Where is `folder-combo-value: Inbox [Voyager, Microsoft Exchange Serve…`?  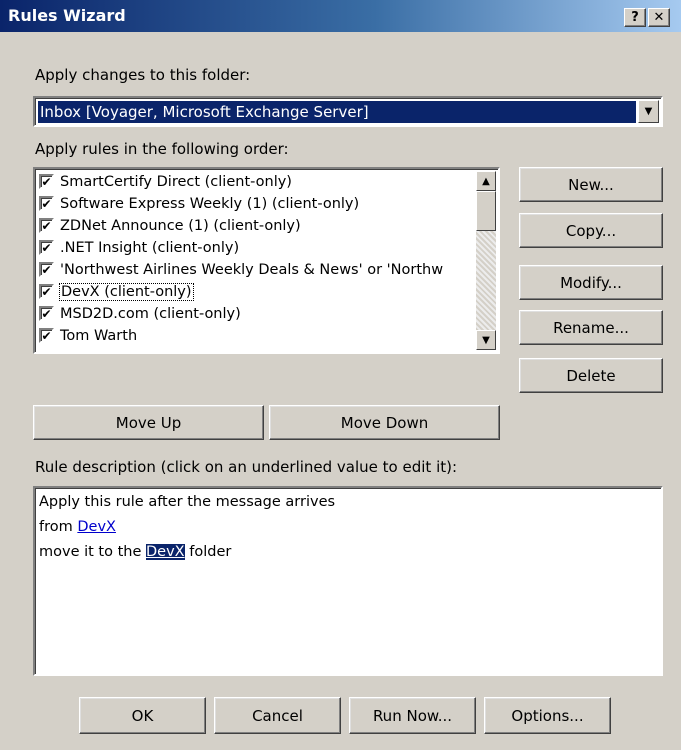 folder-combo-value: Inbox [Voyager, Microsoft Exchange Serve… is located at coordinates (337, 112).